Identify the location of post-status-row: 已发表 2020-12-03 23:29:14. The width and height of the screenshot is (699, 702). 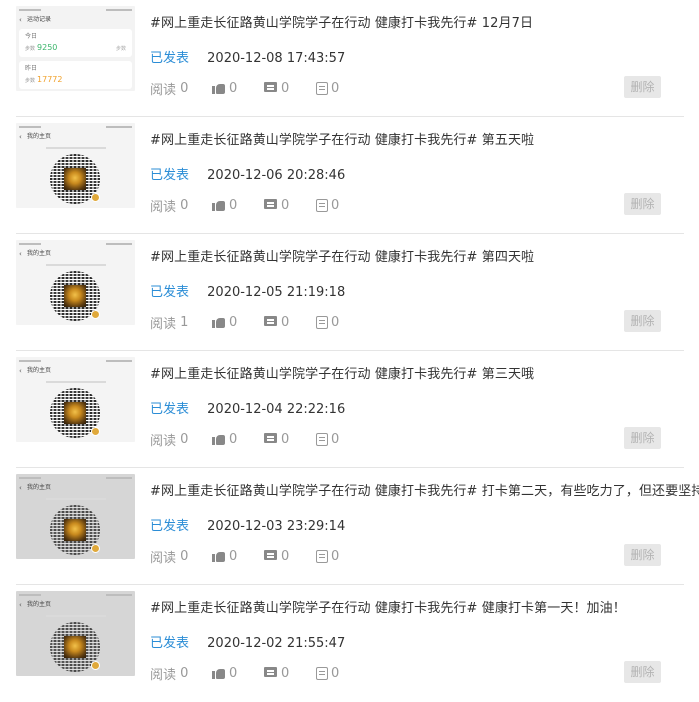
(247, 524).